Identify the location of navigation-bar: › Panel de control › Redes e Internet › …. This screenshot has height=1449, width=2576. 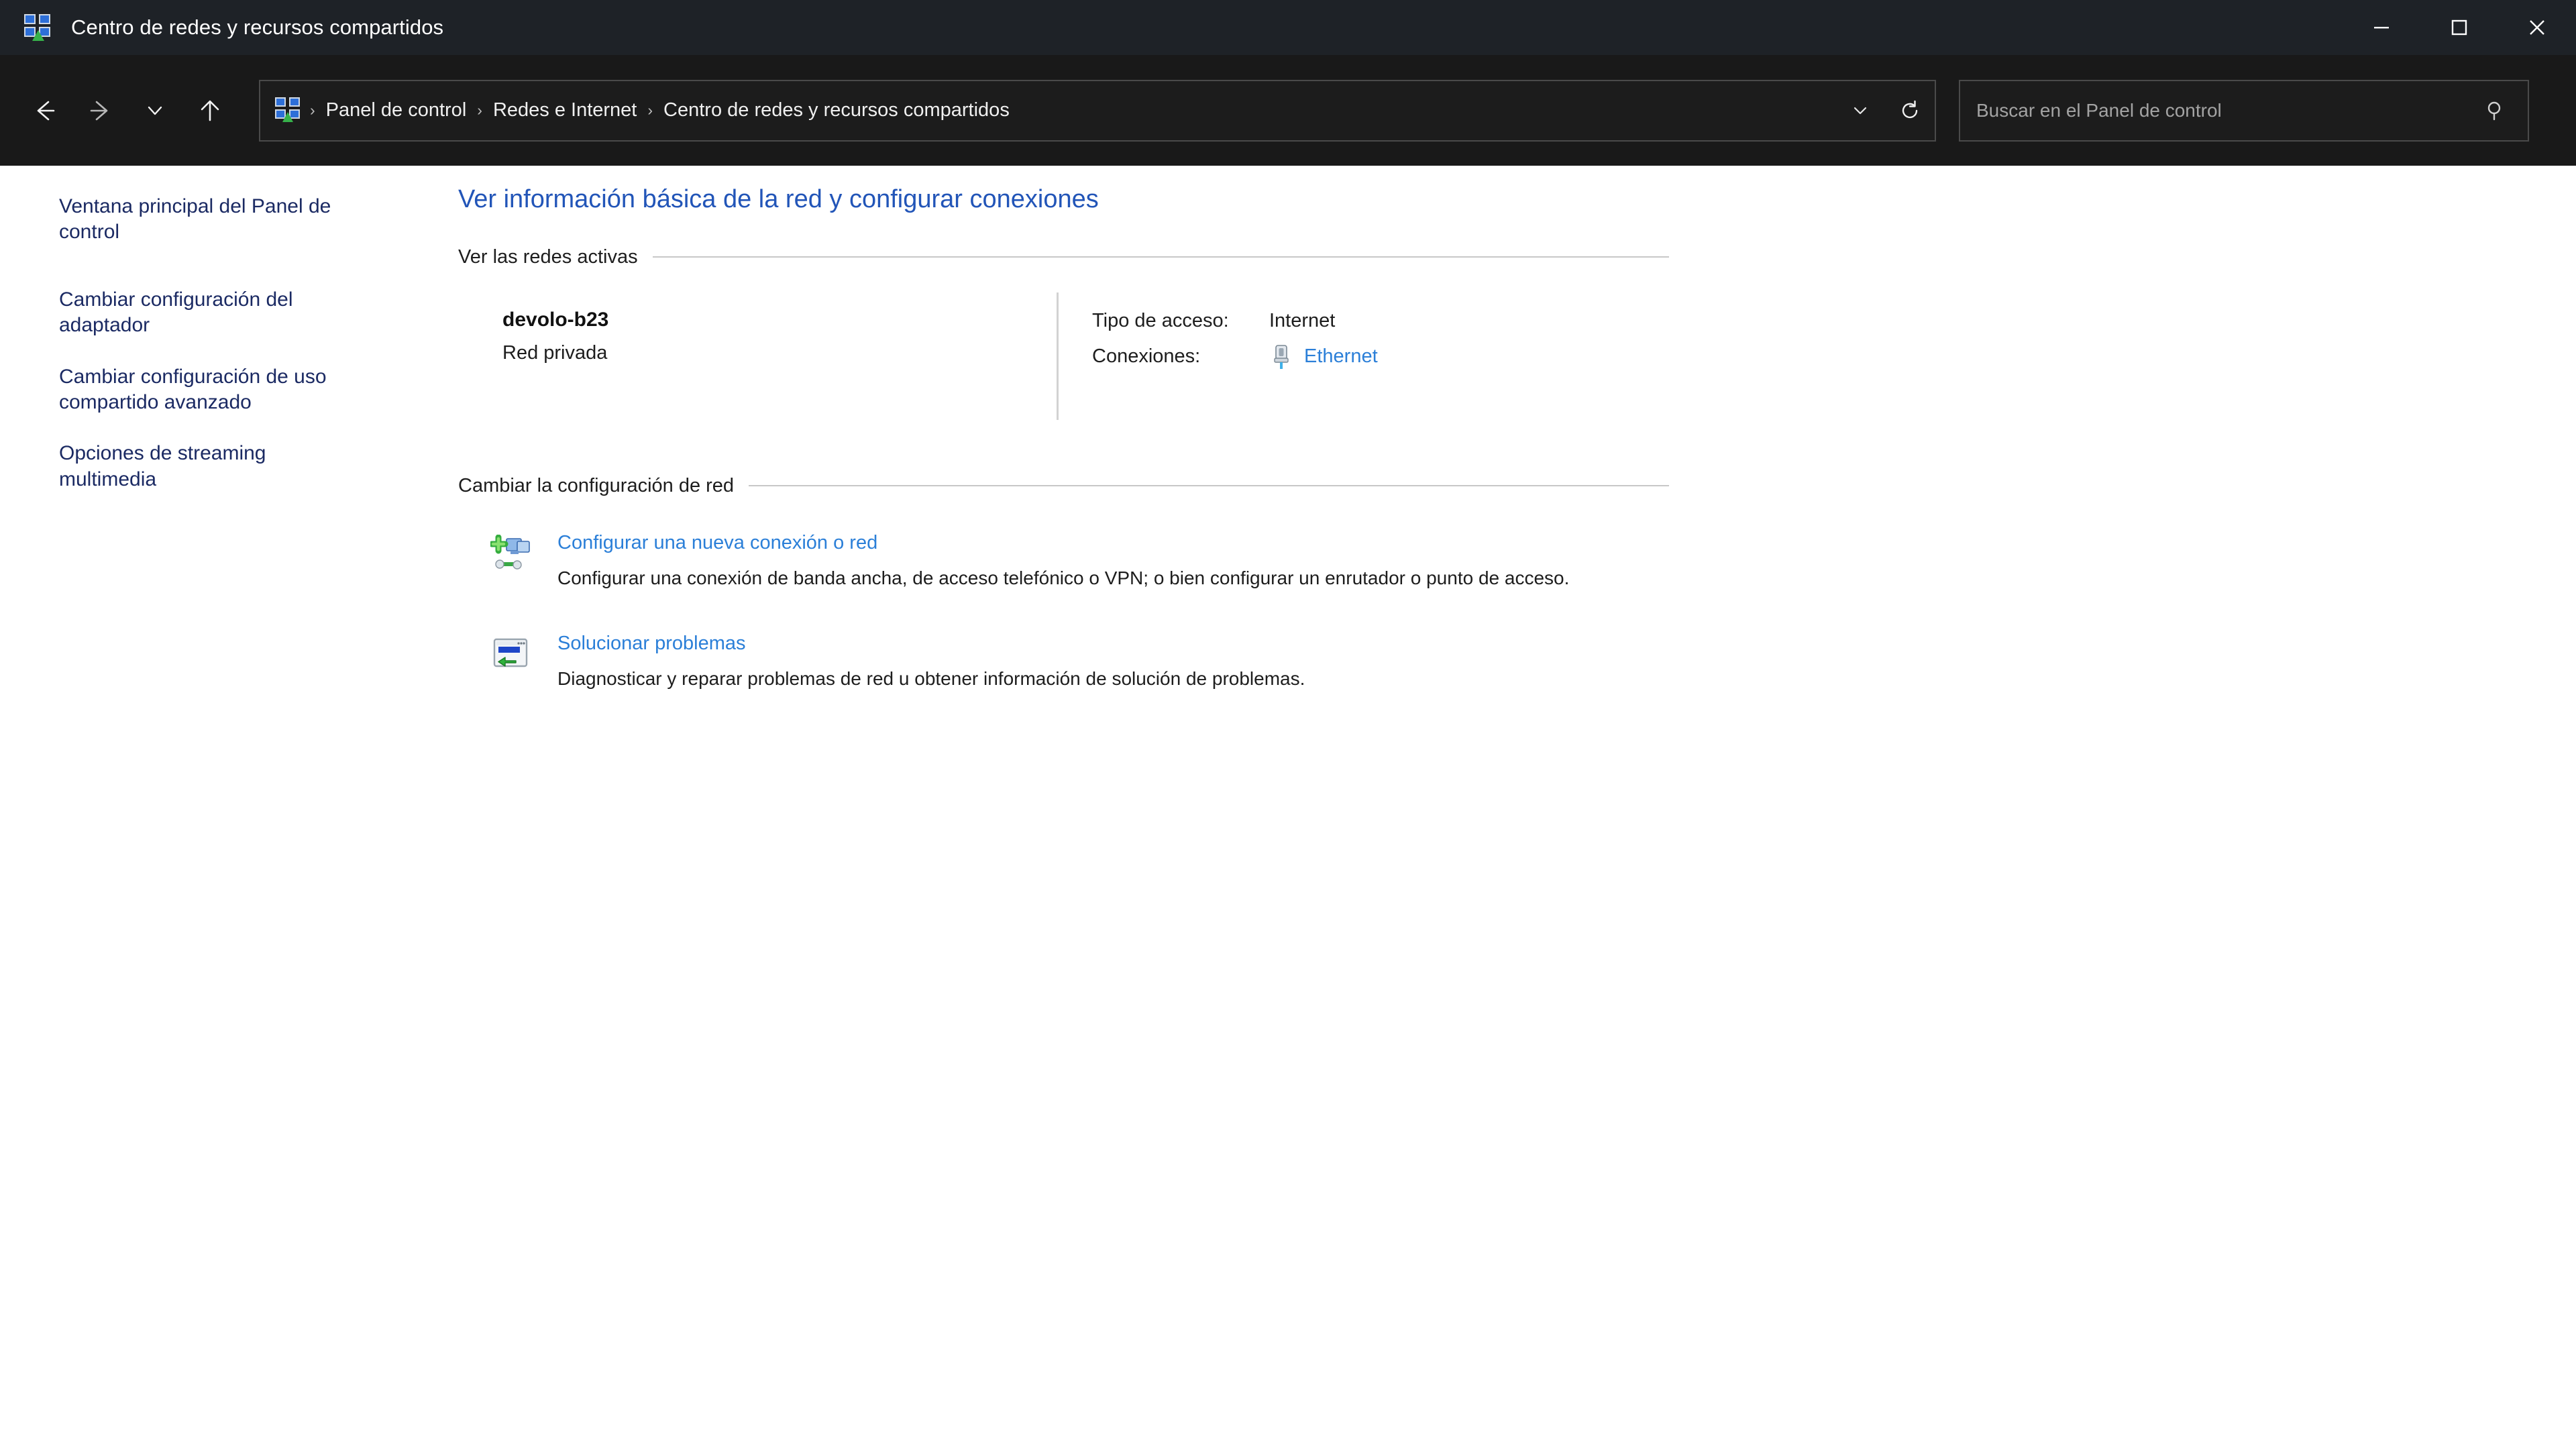
(1288, 110).